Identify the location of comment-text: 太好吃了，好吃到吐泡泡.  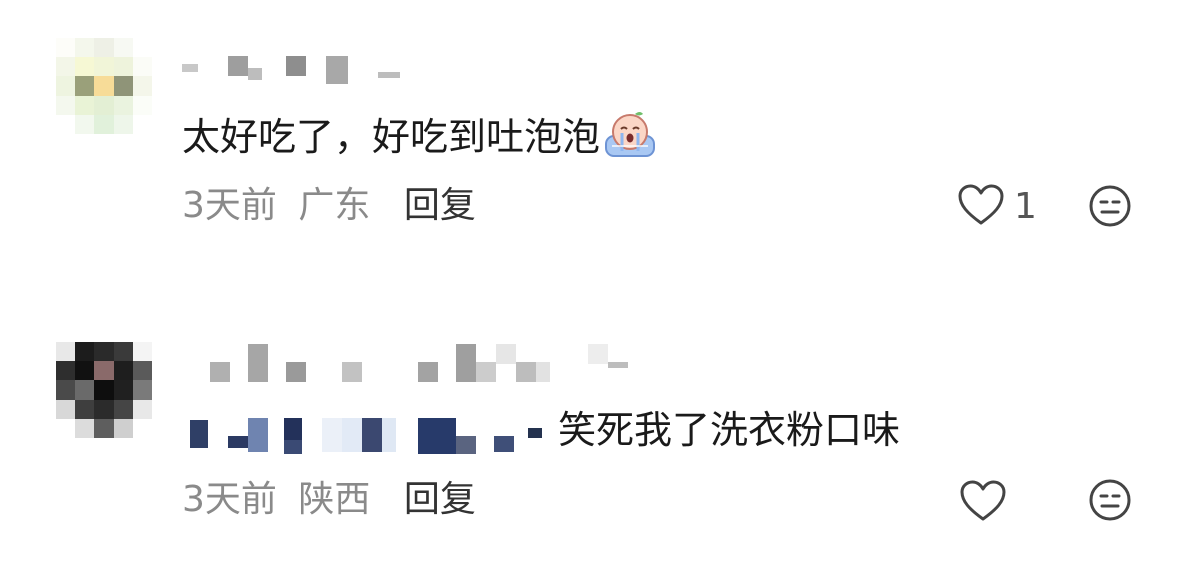
(420, 139).